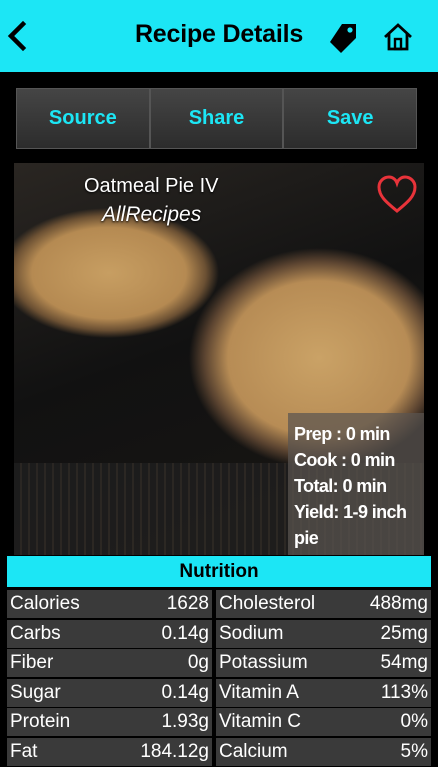  Describe the element at coordinates (45, 604) in the screenshot. I see `nutrient-name: Calories` at that location.